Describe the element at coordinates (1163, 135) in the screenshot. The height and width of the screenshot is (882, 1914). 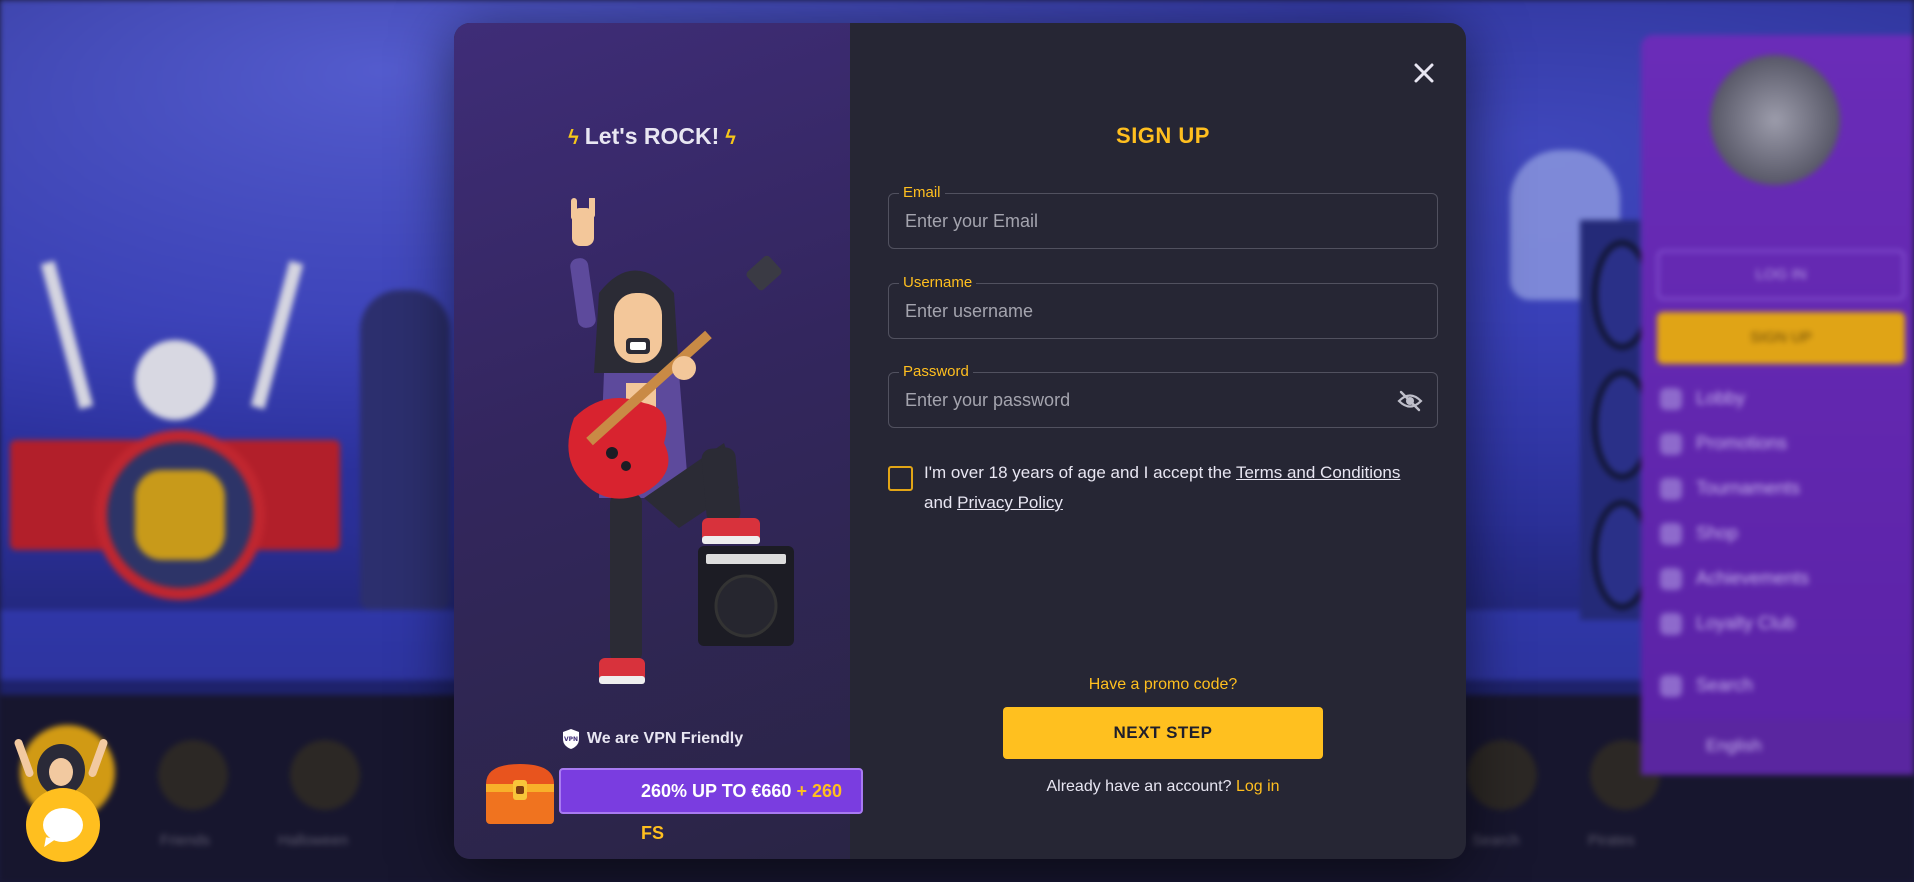
I see `form-title: SIGN UP` at that location.